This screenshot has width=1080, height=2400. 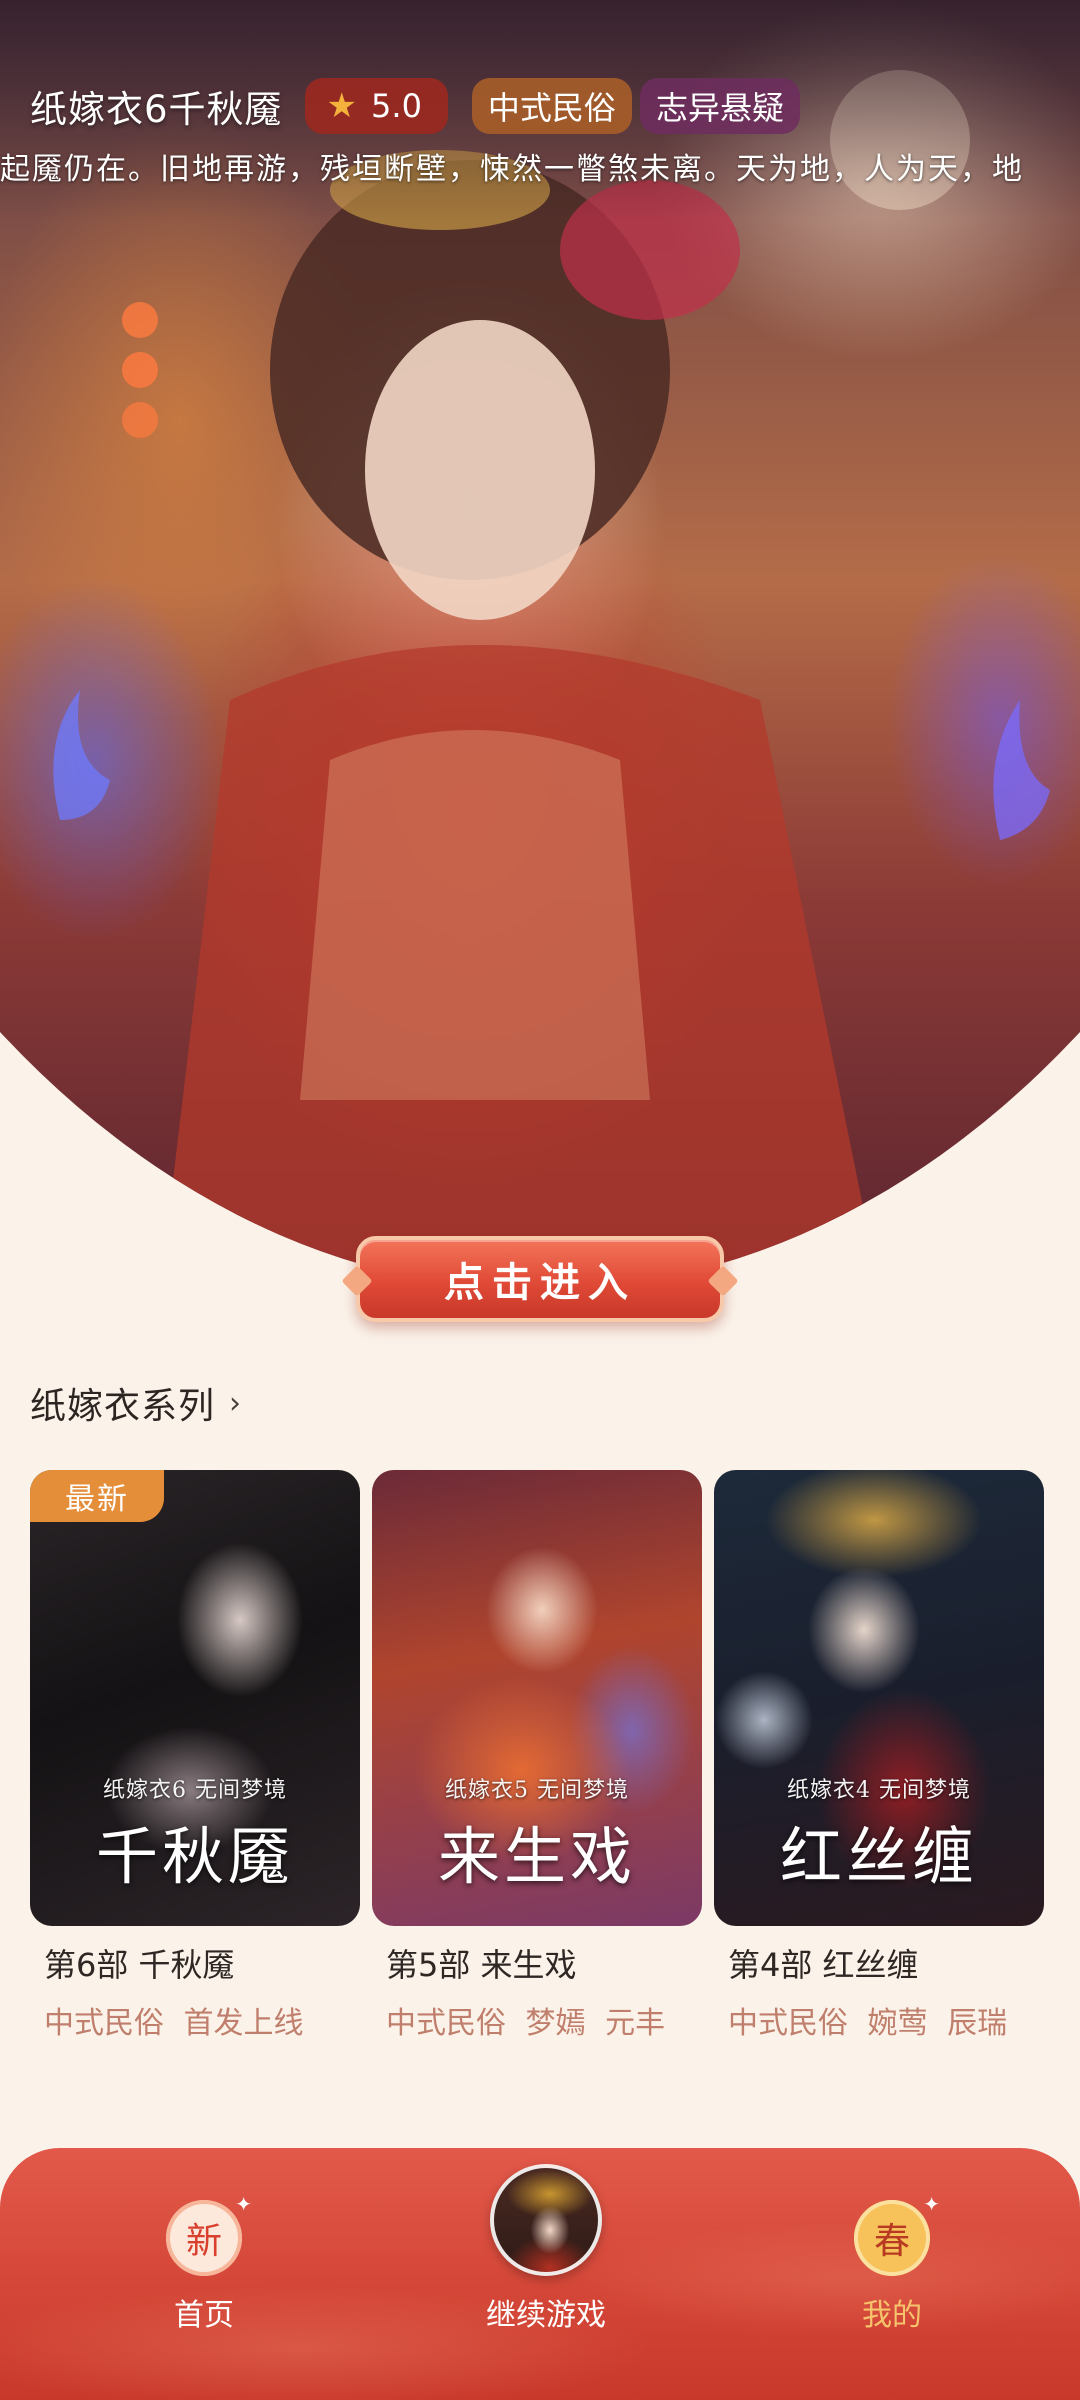 I want to click on card-tags: 中式民俗 婉莺 辰瑞, so click(x=879, y=2020).